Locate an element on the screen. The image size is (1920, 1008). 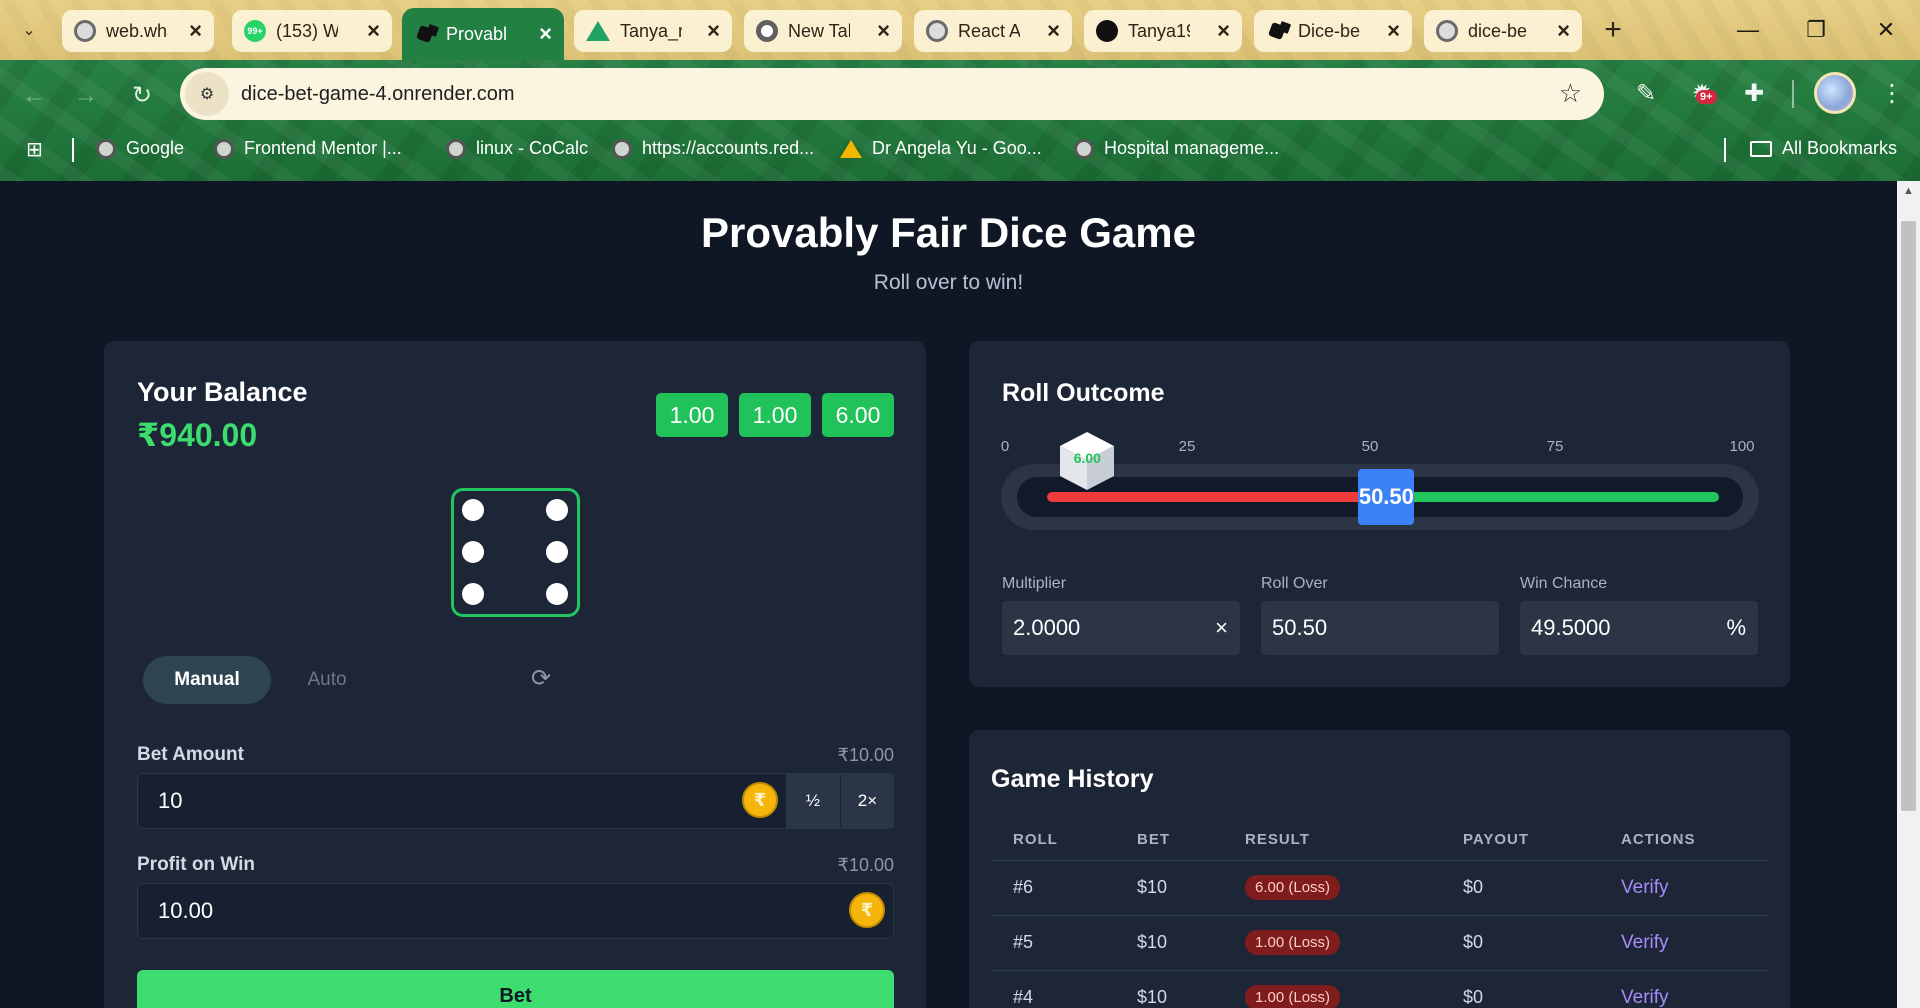
roll-over-label: Roll Over is located at coordinates (1294, 583).